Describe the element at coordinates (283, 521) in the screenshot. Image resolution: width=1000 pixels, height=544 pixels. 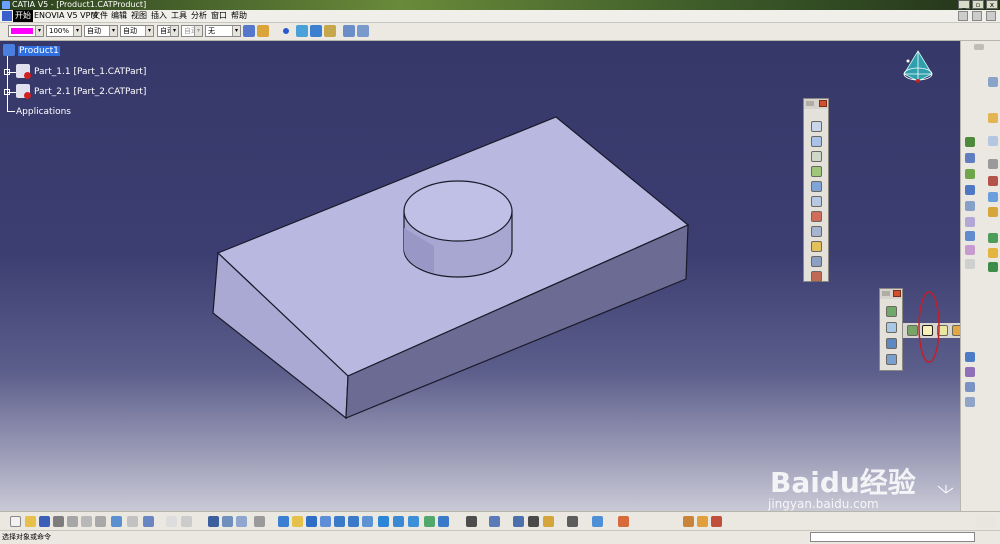
I see `fly-mode-icon` at that location.